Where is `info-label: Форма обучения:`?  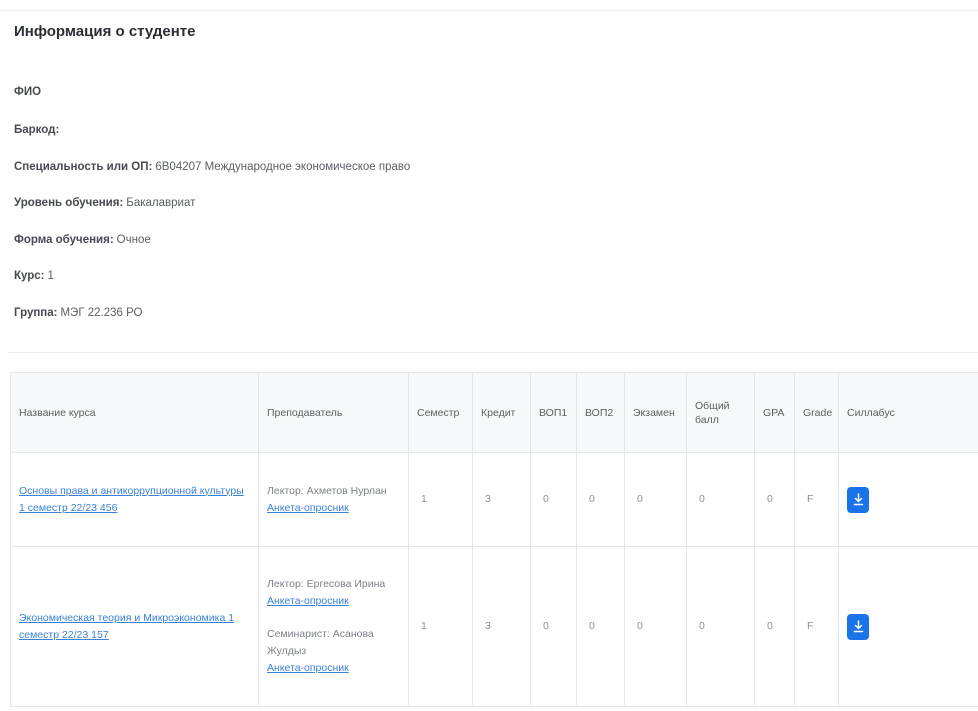 info-label: Форма обучения: is located at coordinates (64, 240).